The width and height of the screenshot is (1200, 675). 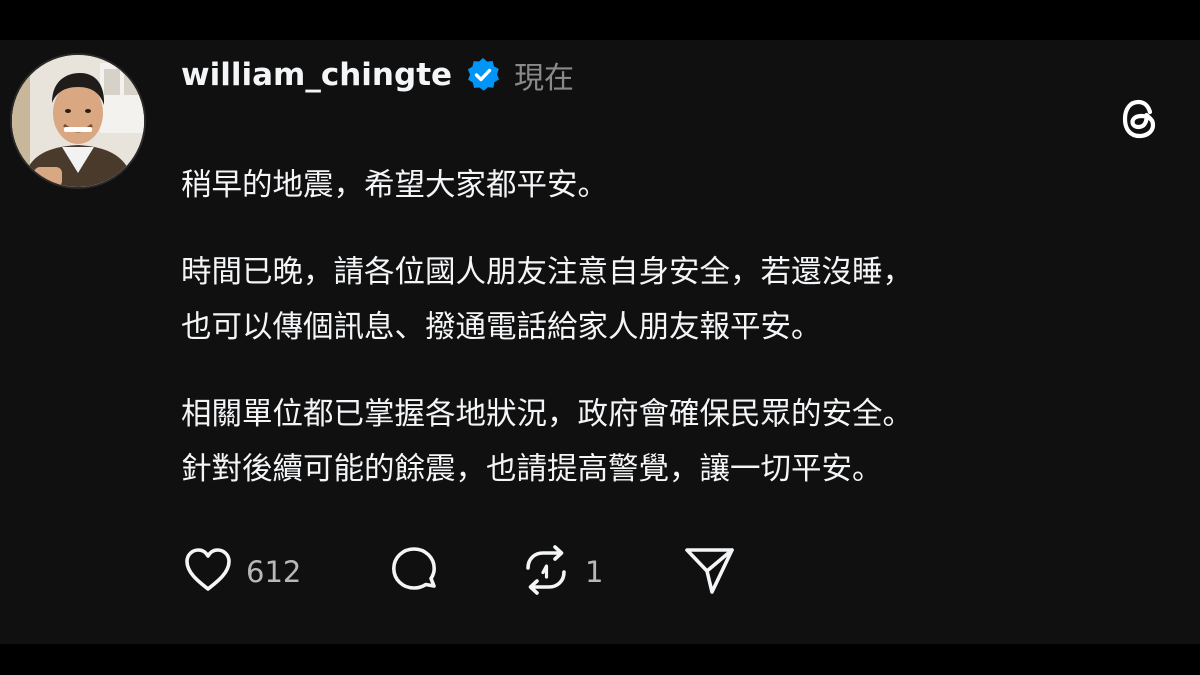 I want to click on avatar, so click(x=78, y=121).